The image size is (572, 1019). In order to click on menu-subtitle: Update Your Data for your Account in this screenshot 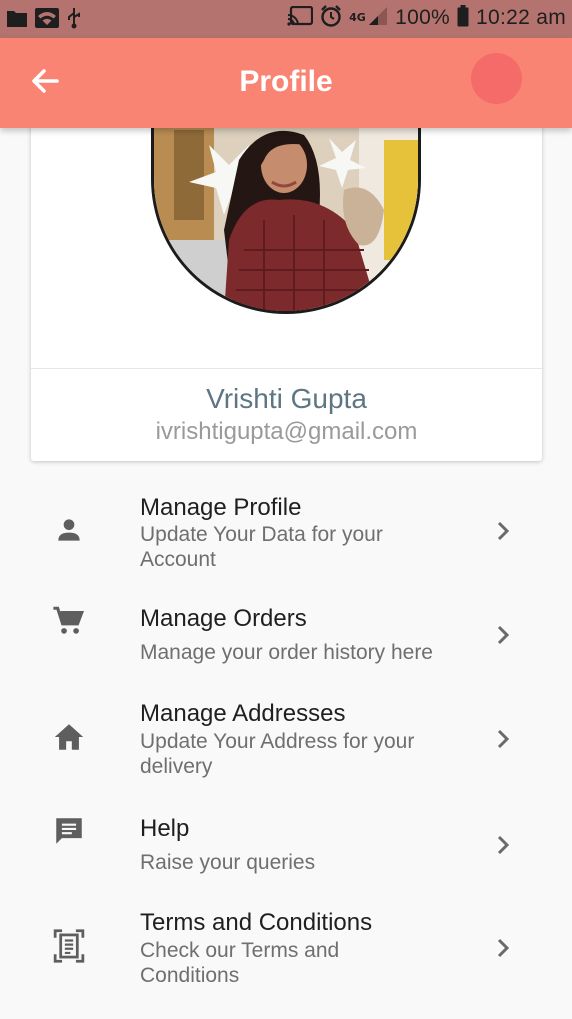, I will do `click(305, 547)`.